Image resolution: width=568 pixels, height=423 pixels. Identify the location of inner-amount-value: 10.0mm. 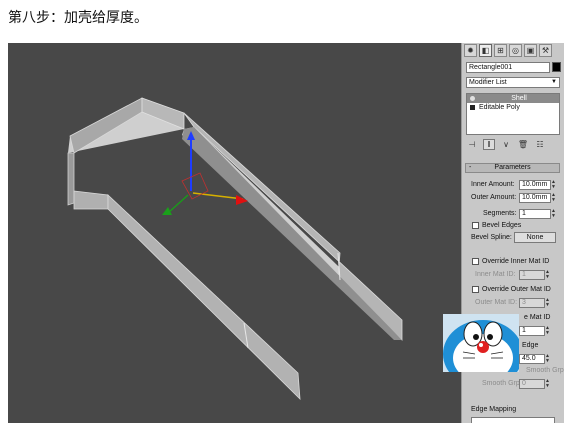
(535, 184).